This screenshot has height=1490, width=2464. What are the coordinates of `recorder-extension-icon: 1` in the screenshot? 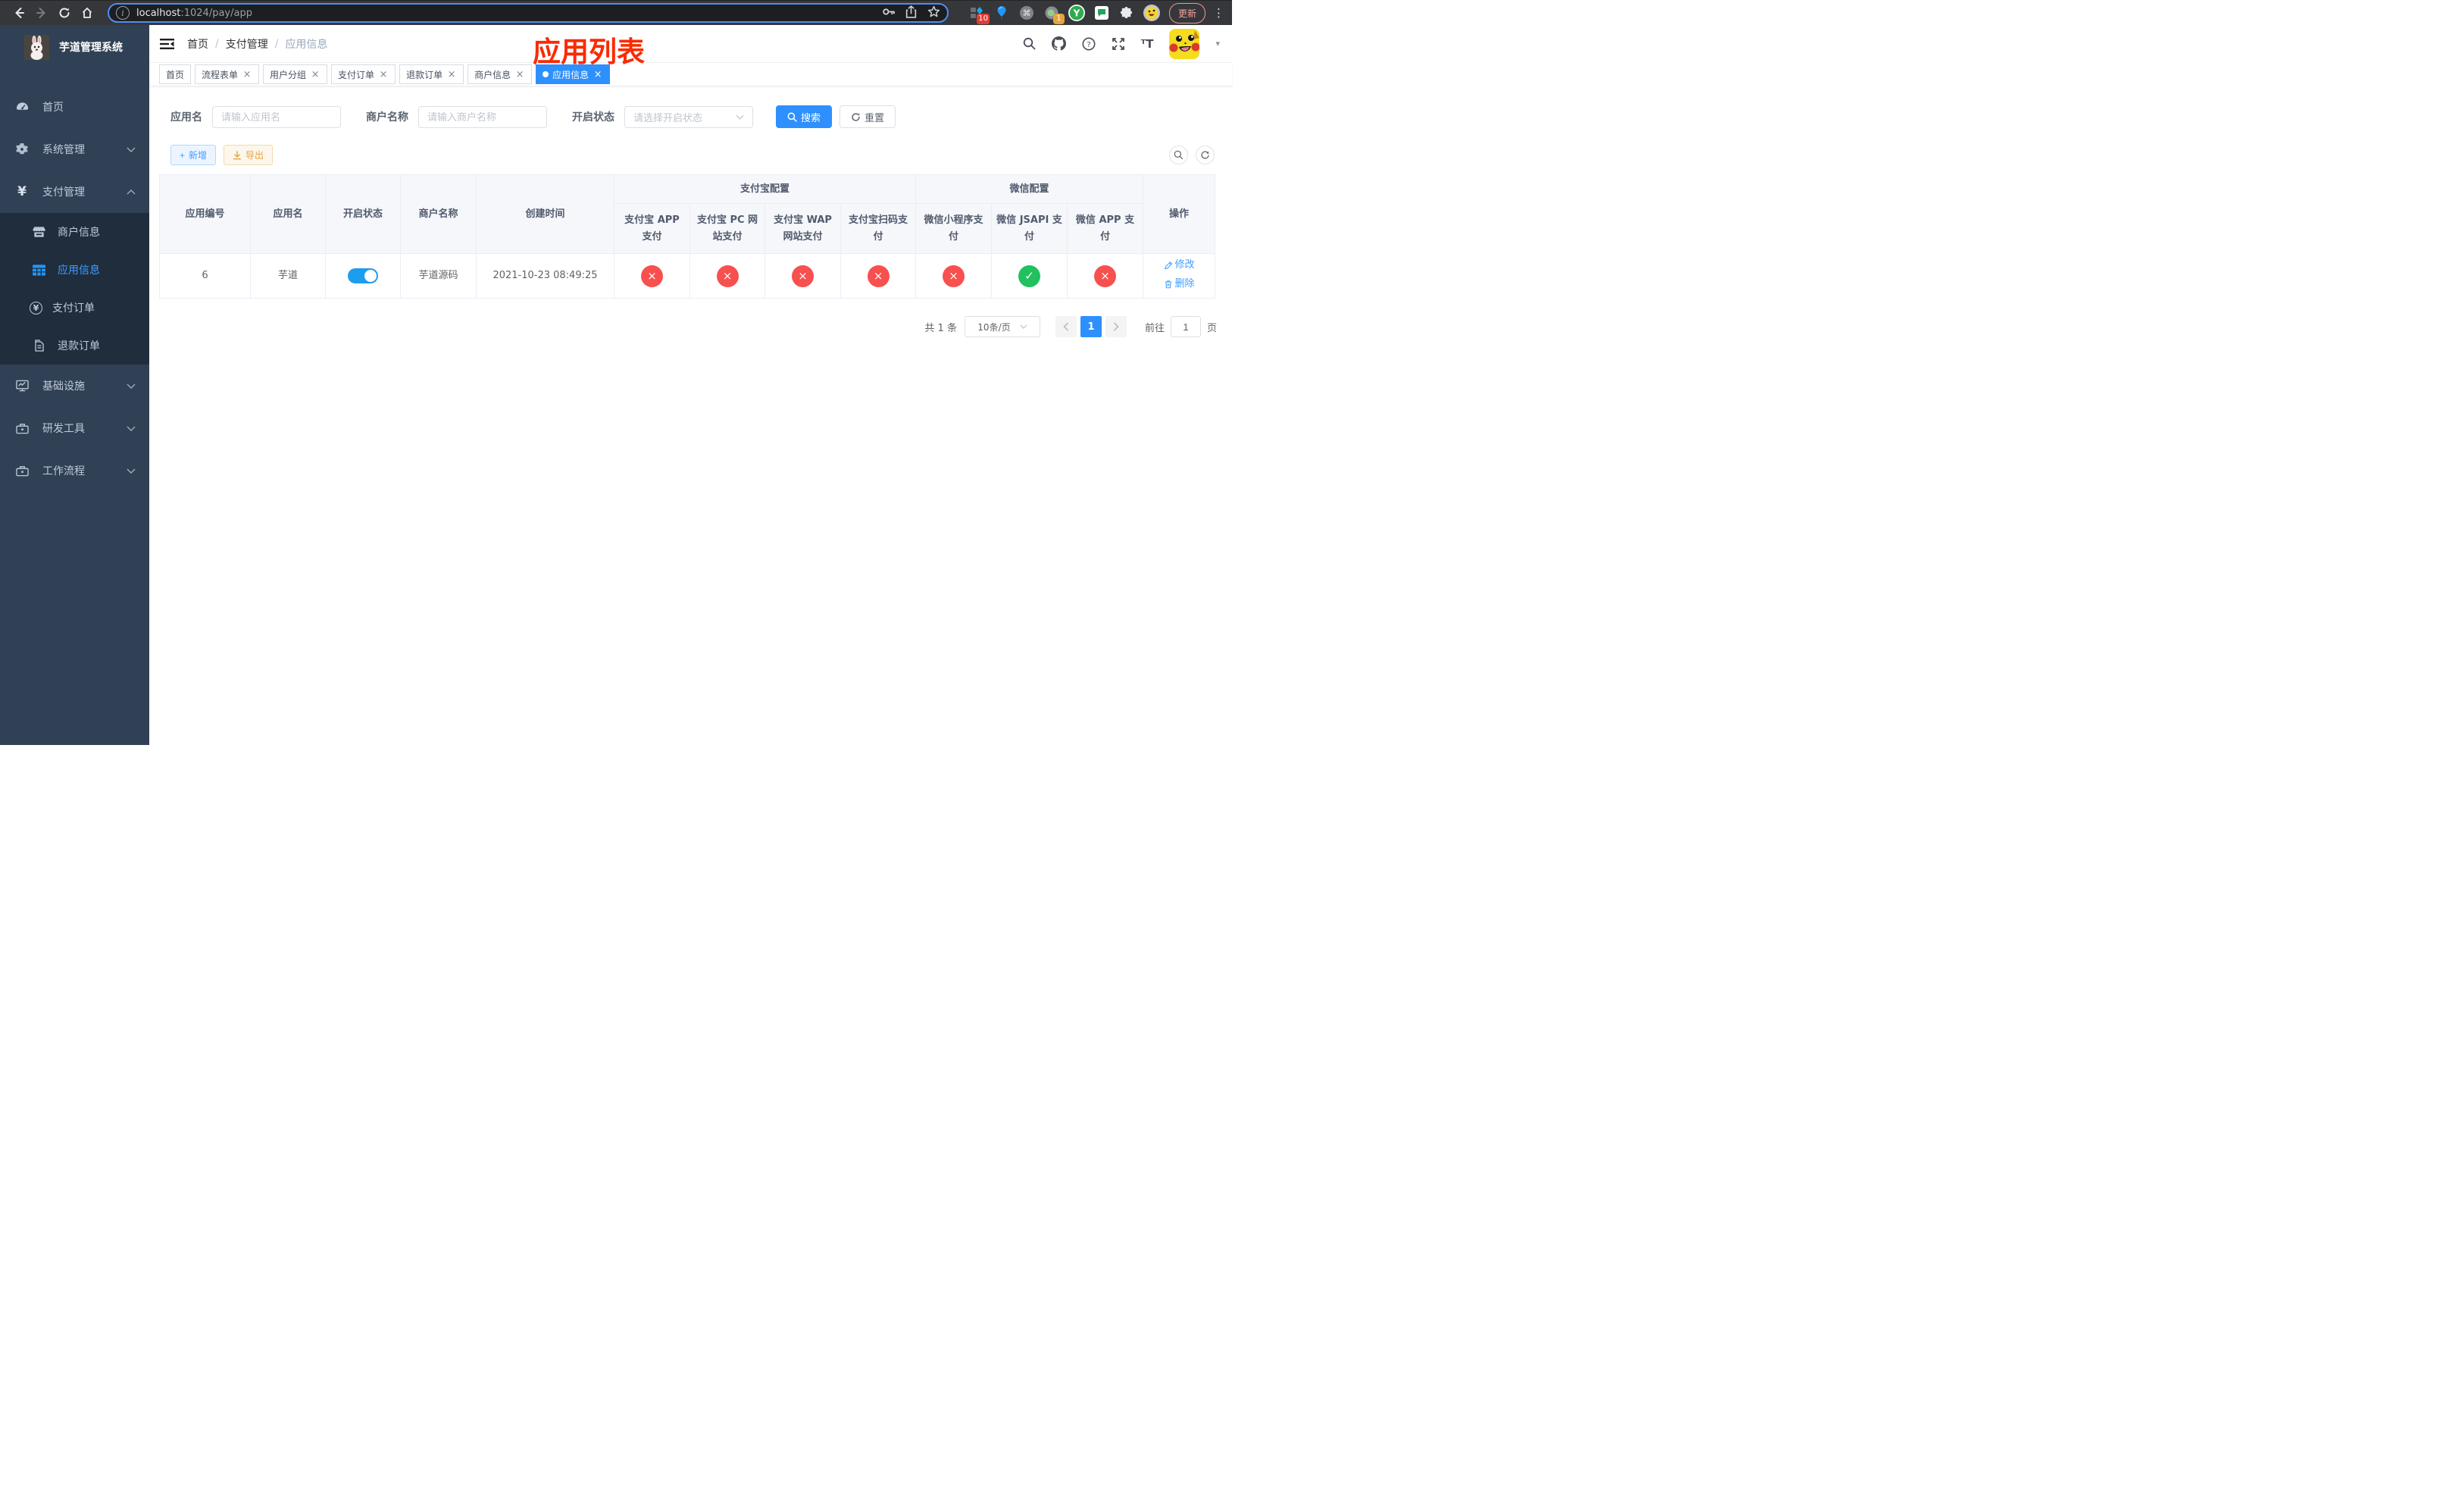 It's located at (1054, 14).